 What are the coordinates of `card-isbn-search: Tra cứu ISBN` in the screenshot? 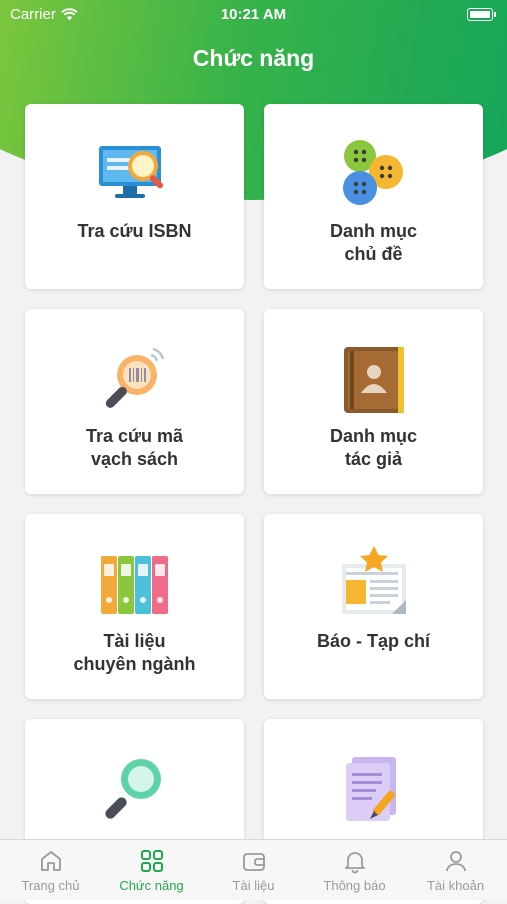 It's located at (134, 196).